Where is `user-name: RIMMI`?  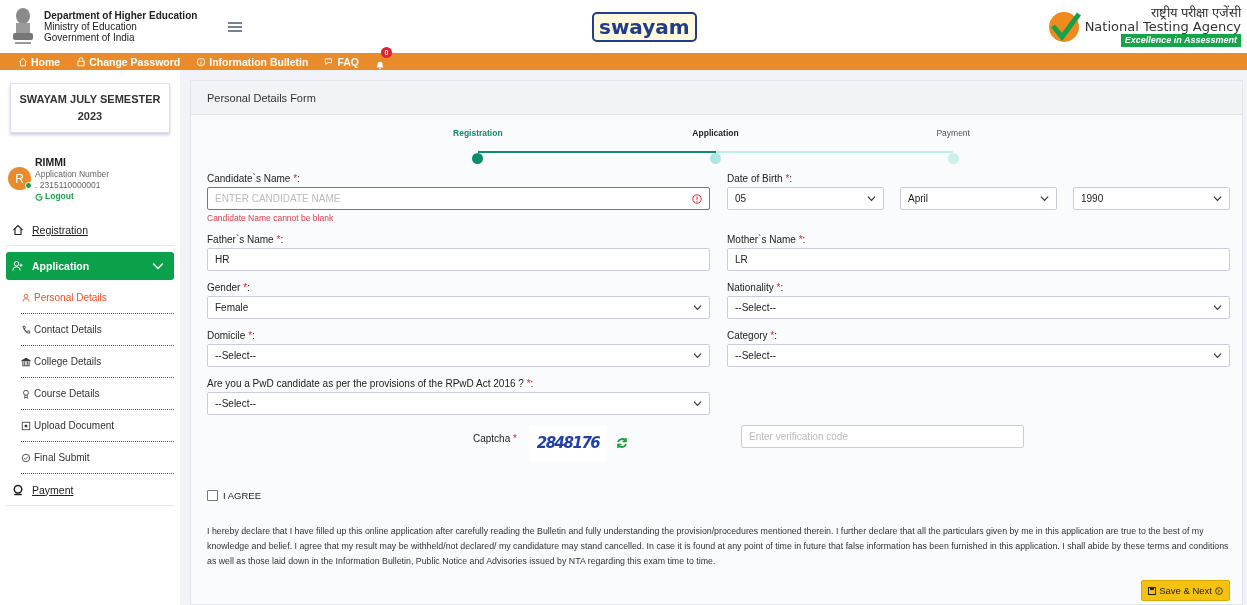 user-name: RIMMI is located at coordinates (51, 162).